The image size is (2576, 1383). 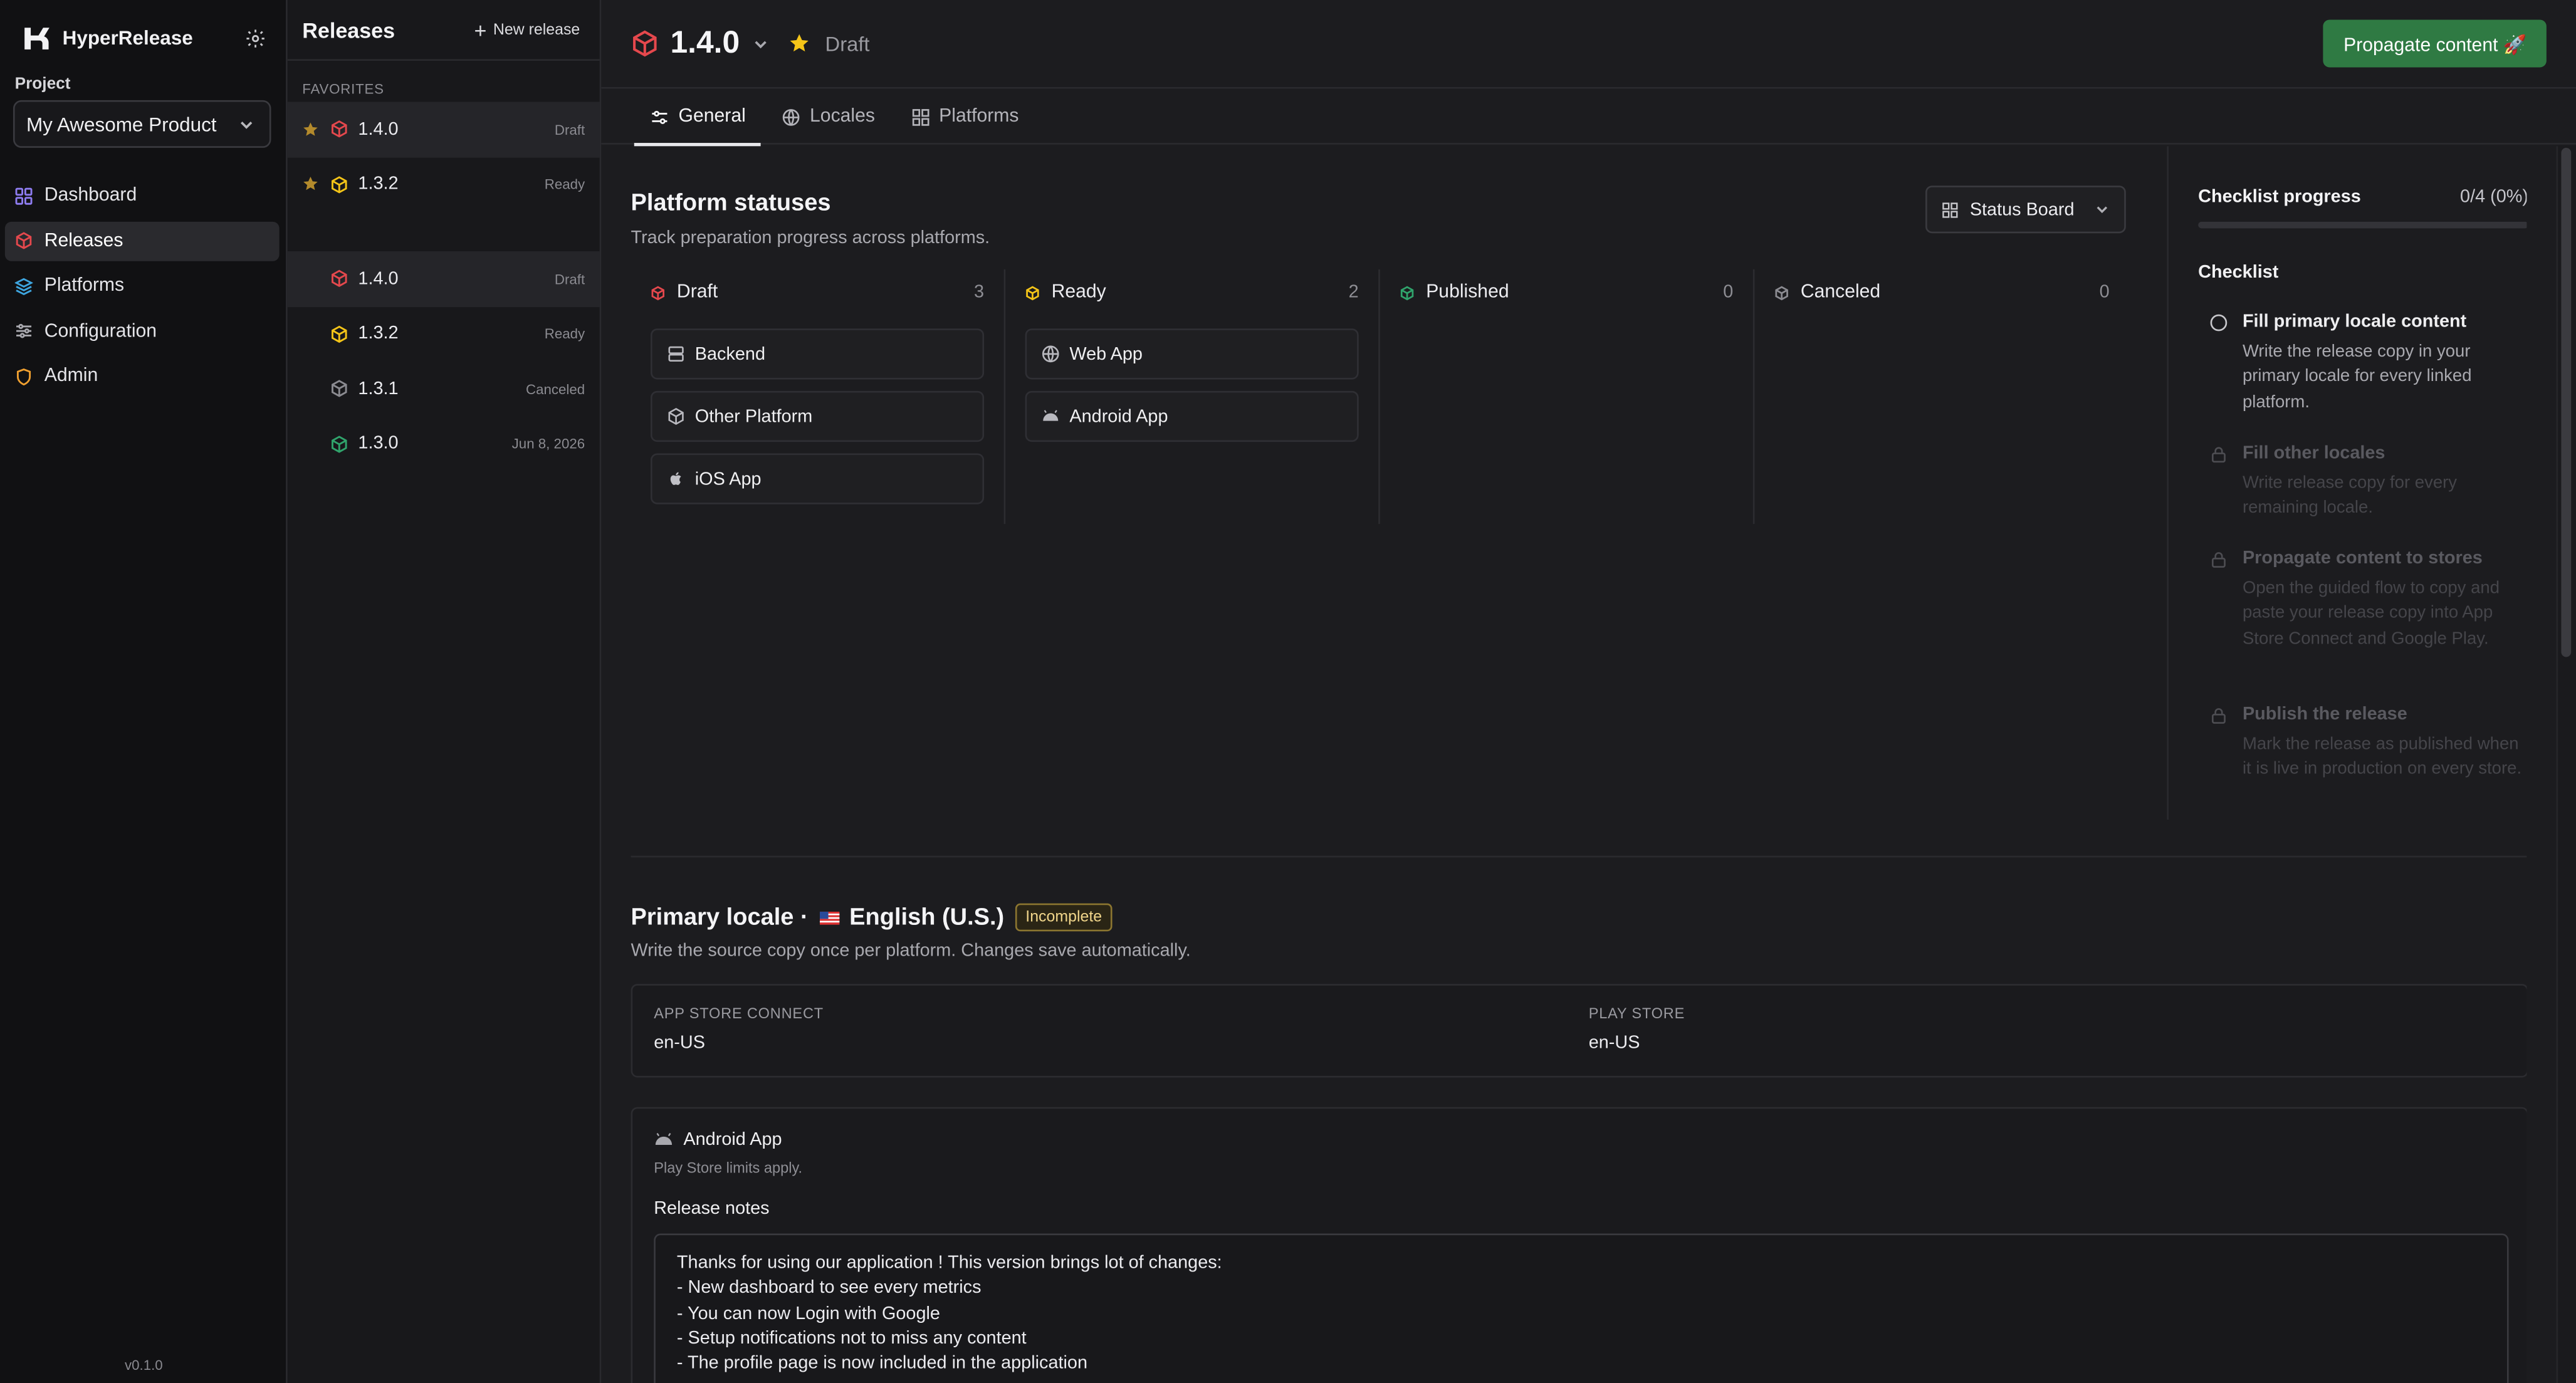 I want to click on propagate-content-button: Propagate content 🚀, so click(x=2435, y=43).